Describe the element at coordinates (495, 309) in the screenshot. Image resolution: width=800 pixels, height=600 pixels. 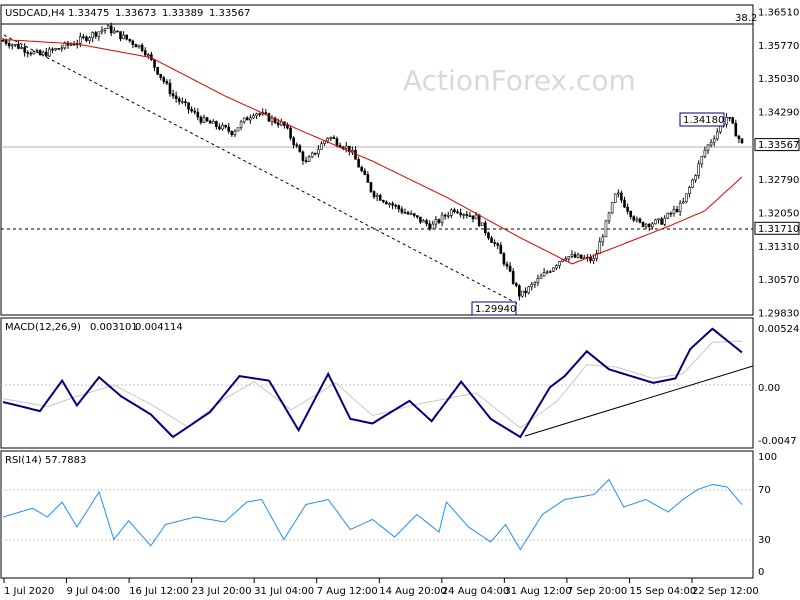
I see `low-callout-value: 1.29940` at that location.